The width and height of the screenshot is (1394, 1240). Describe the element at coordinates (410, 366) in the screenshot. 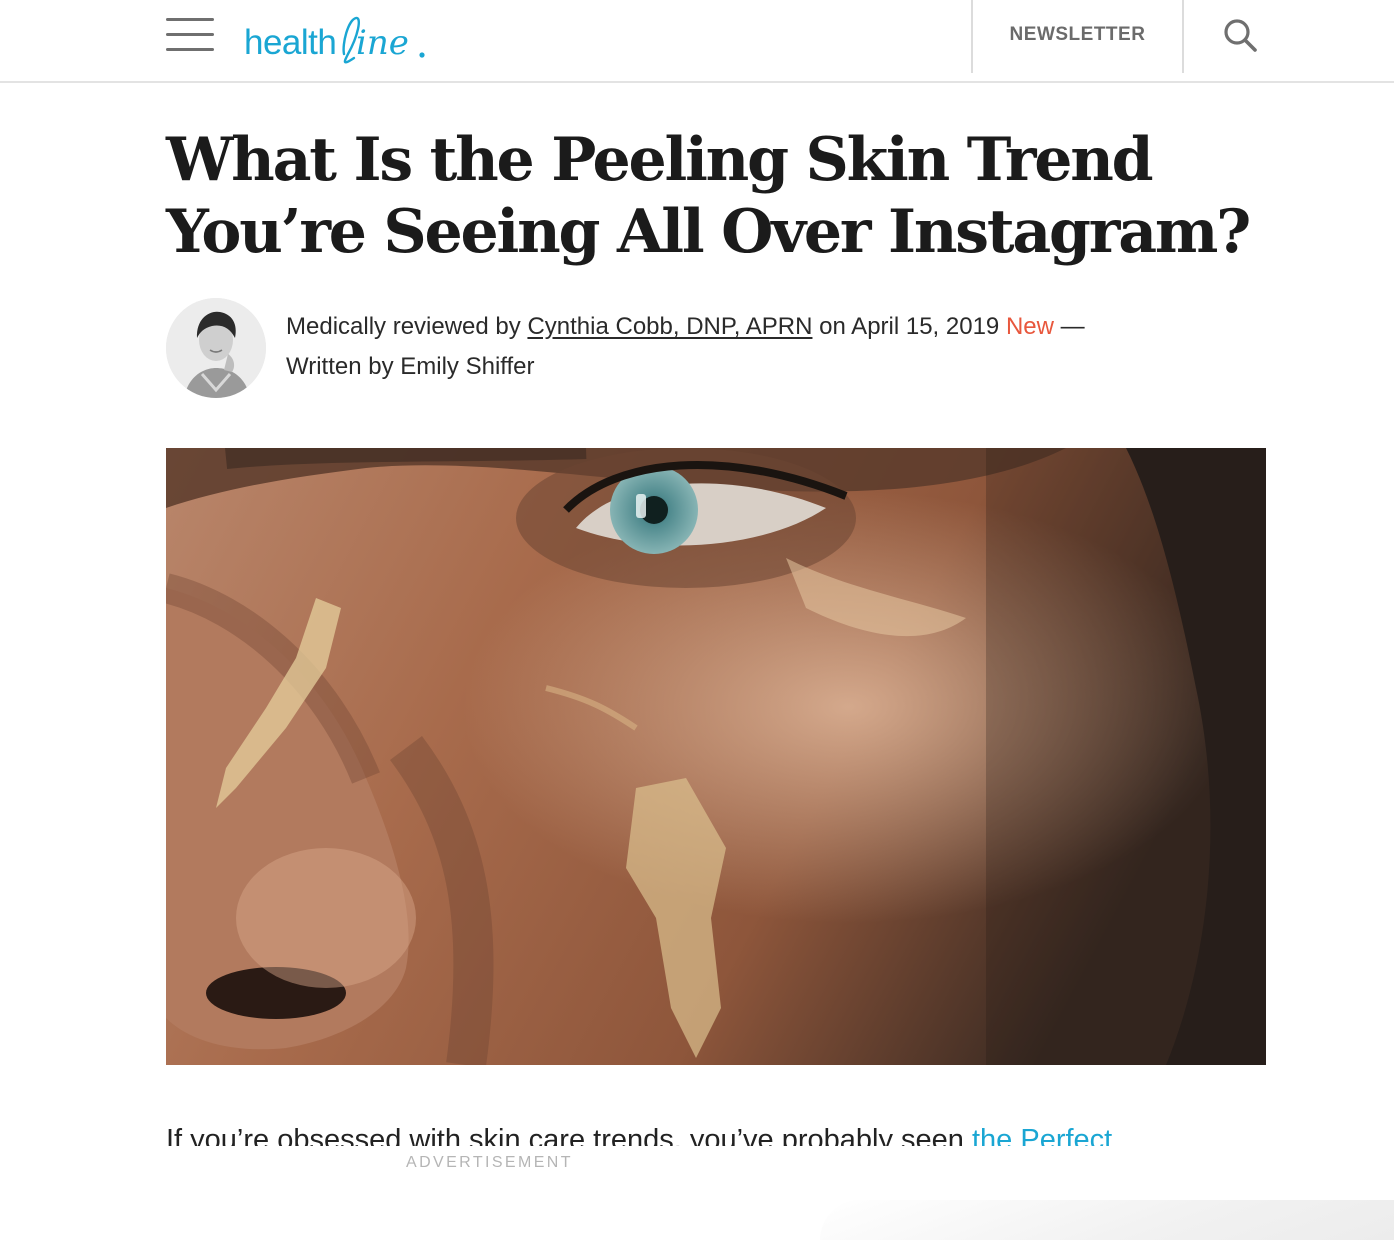

I see `written-by: Written by Emily Shiffer` at that location.